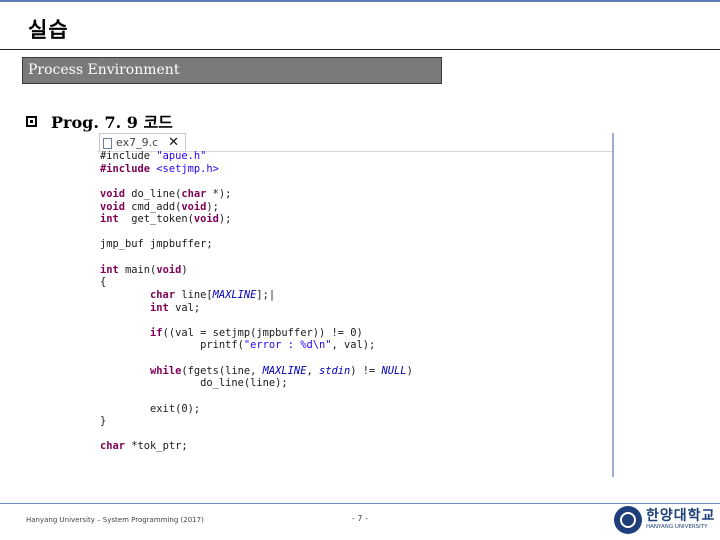 Image resolution: width=720 pixels, height=540 pixels. Describe the element at coordinates (256, 332) in the screenshot. I see `code-line: if((val = setjmp(jmpbuffer)) != 0)` at that location.